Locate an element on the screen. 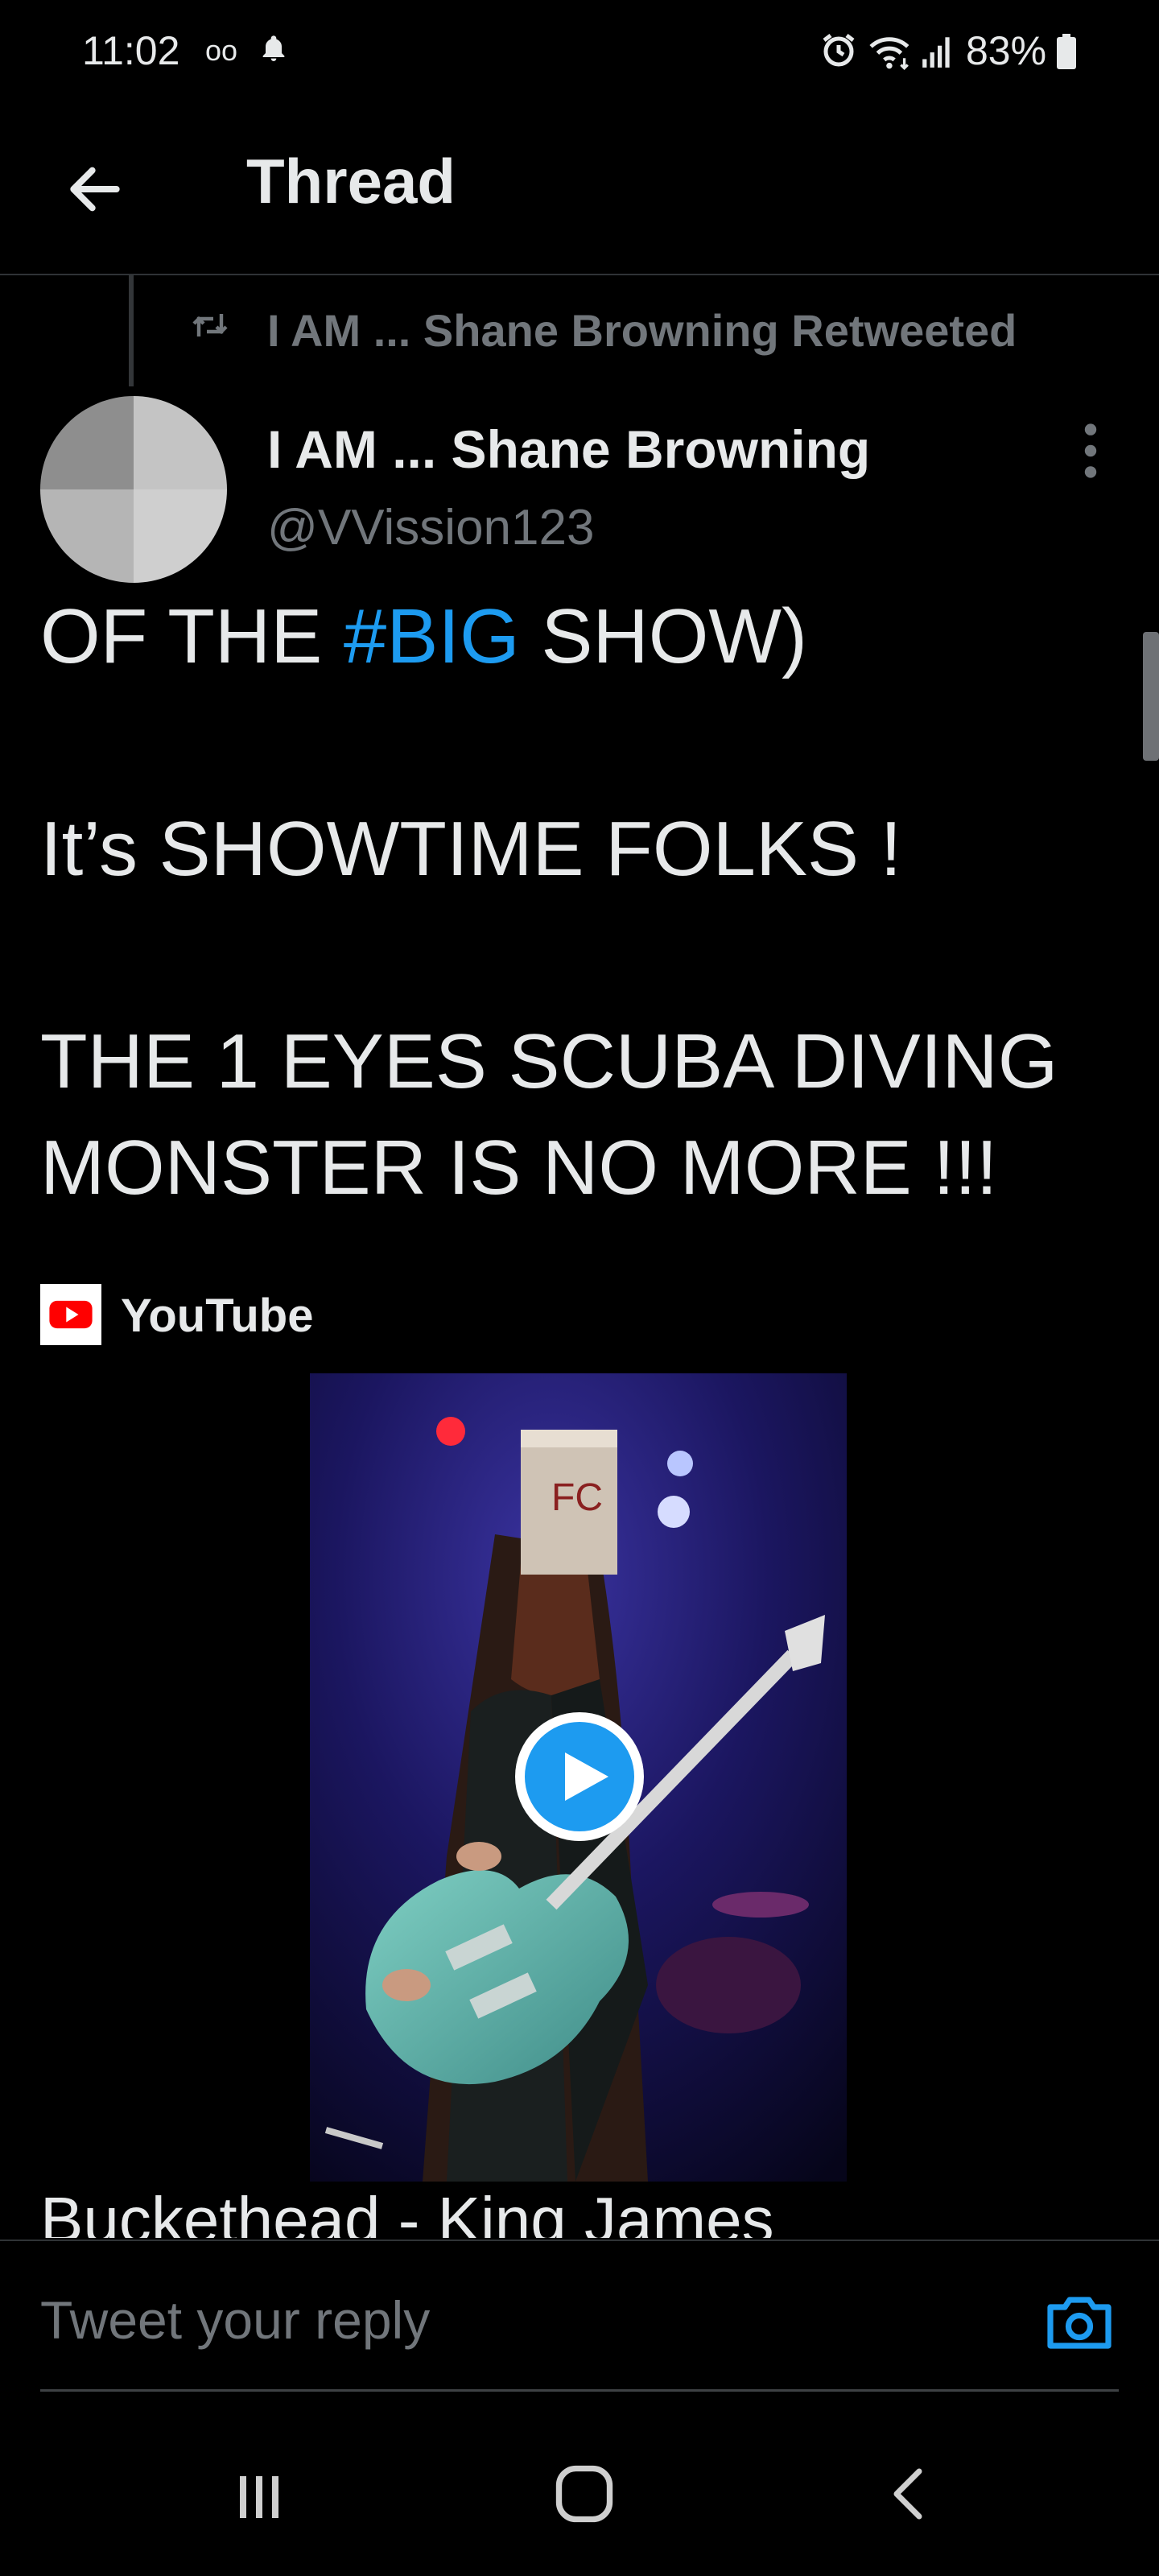 The height and width of the screenshot is (2576, 1159). tweet-text-segment: SHOW) is located at coordinates (663, 636).